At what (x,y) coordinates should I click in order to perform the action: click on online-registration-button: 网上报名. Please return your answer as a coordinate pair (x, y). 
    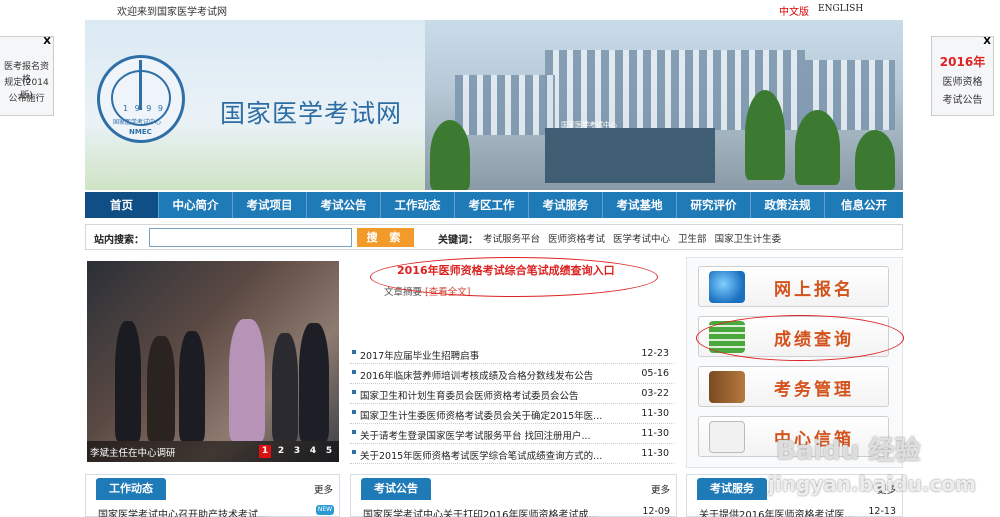
    Looking at the image, I should click on (793, 286).